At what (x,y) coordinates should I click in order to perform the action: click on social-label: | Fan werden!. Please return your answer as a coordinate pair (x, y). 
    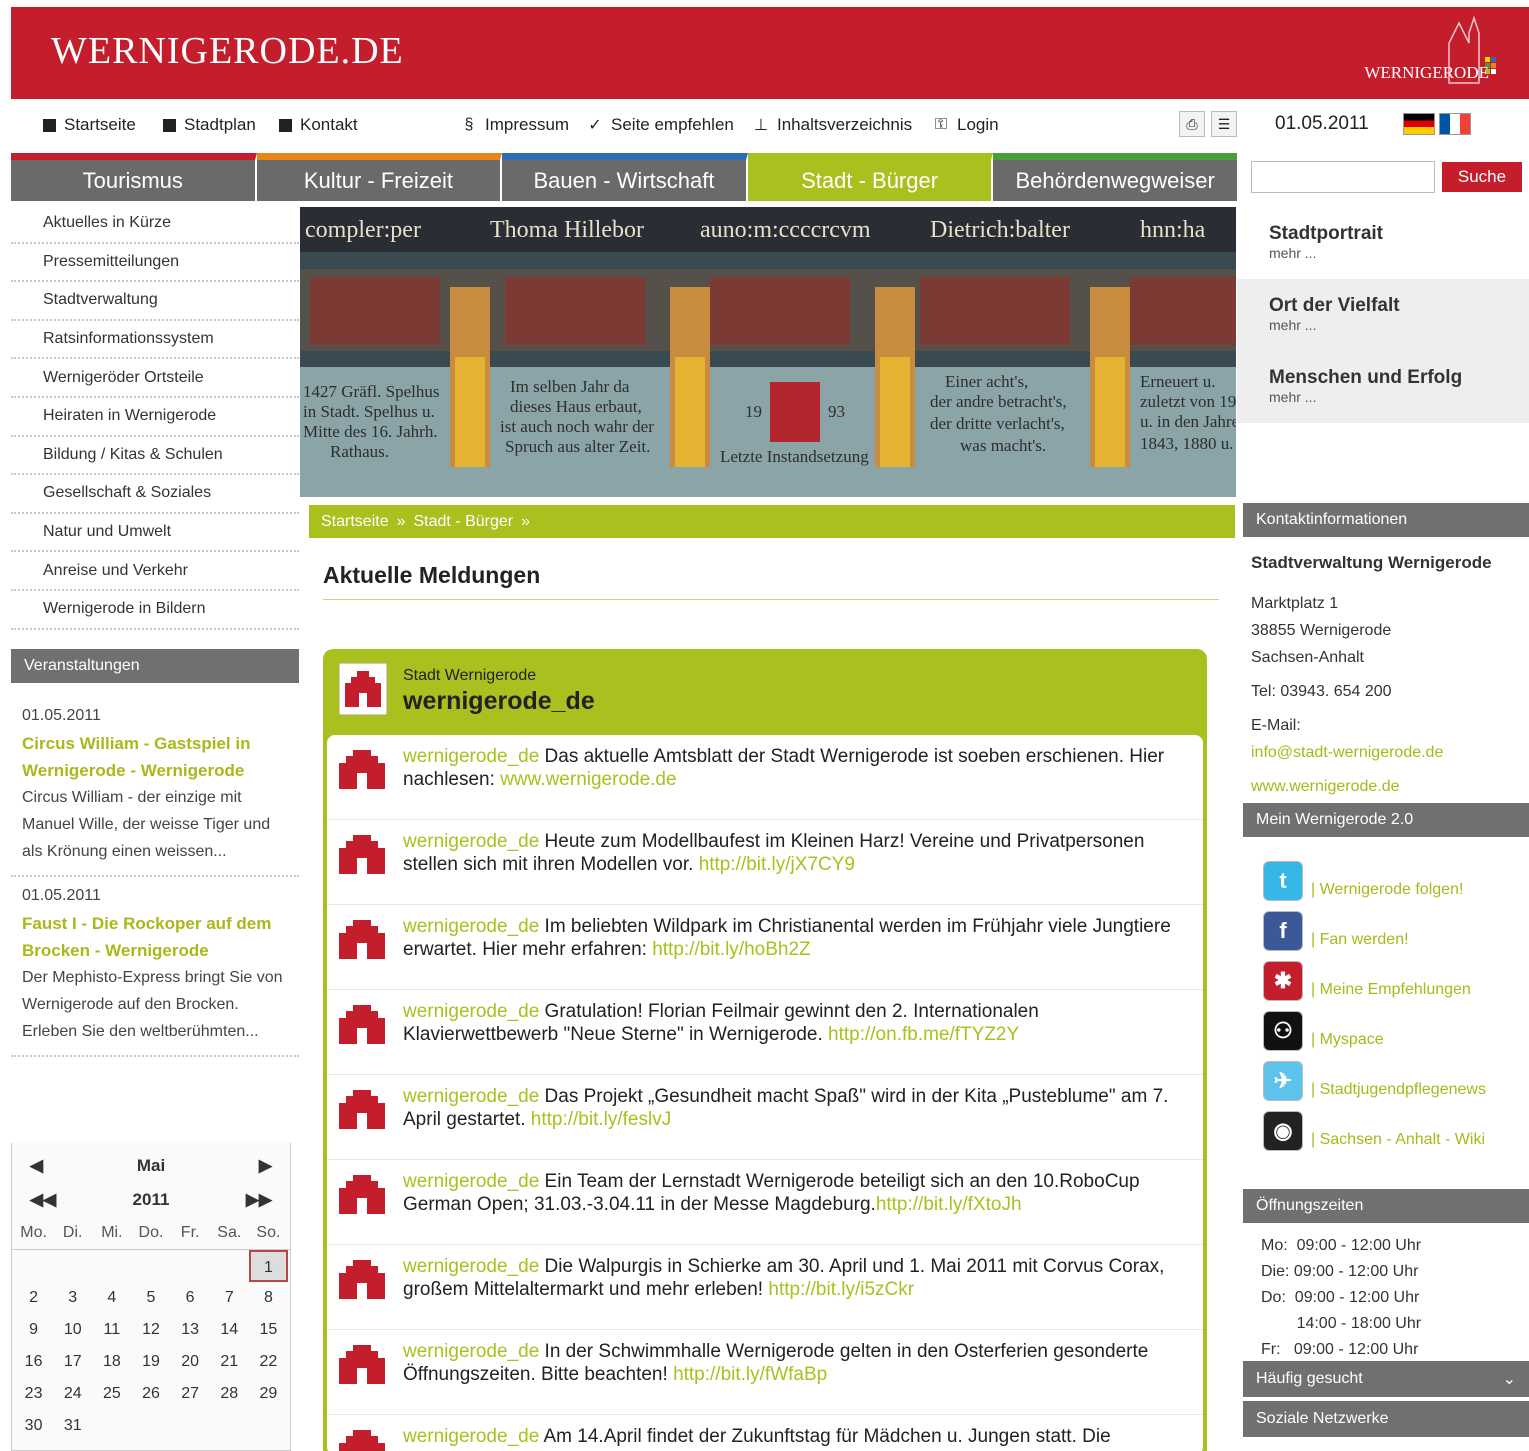
    Looking at the image, I should click on (1360, 941).